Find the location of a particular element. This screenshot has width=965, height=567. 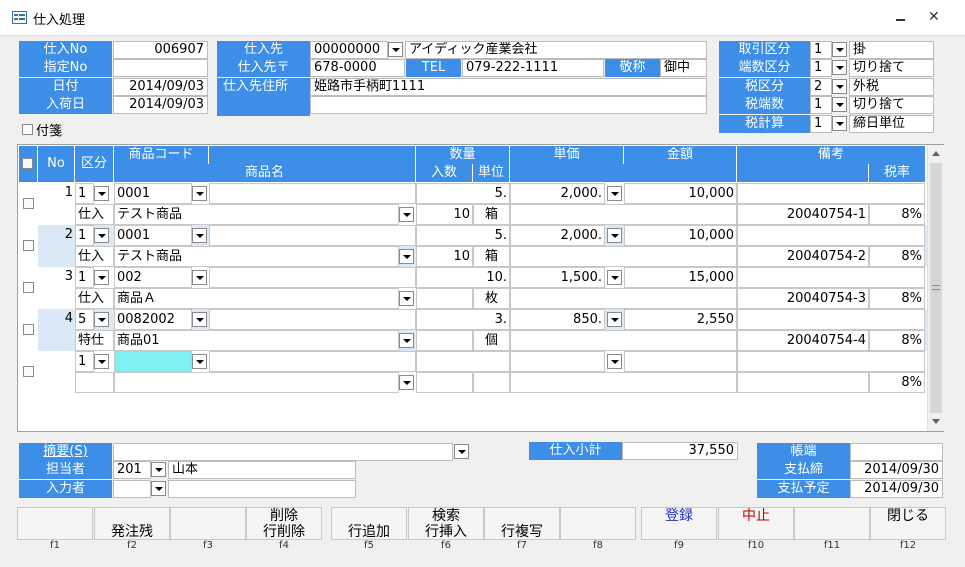

f6-button: 検索 行挿入 is located at coordinates (446, 523).